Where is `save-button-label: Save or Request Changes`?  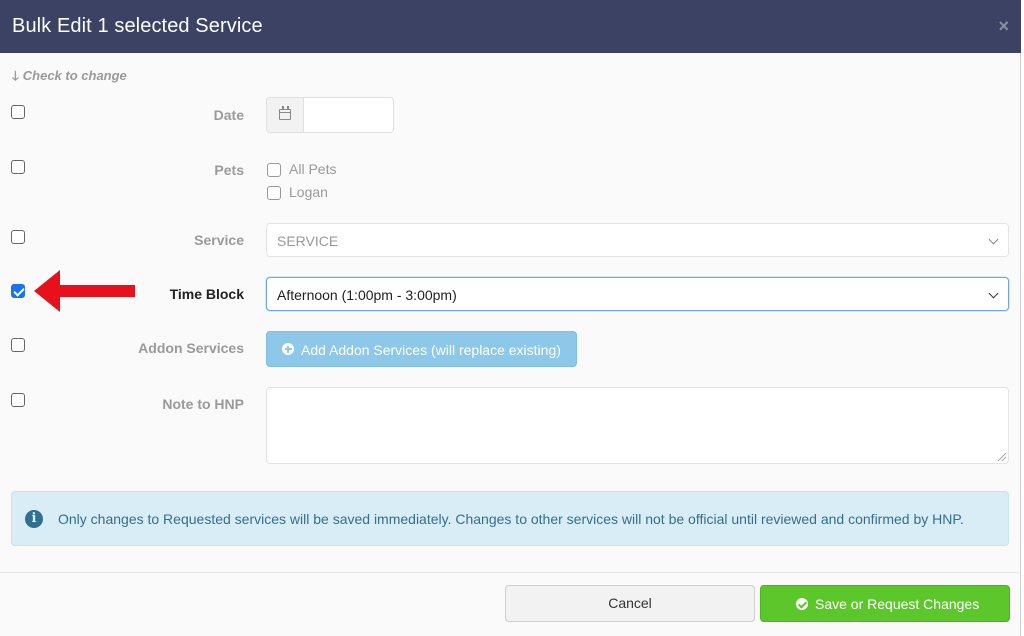 save-button-label: Save or Request Changes is located at coordinates (897, 604).